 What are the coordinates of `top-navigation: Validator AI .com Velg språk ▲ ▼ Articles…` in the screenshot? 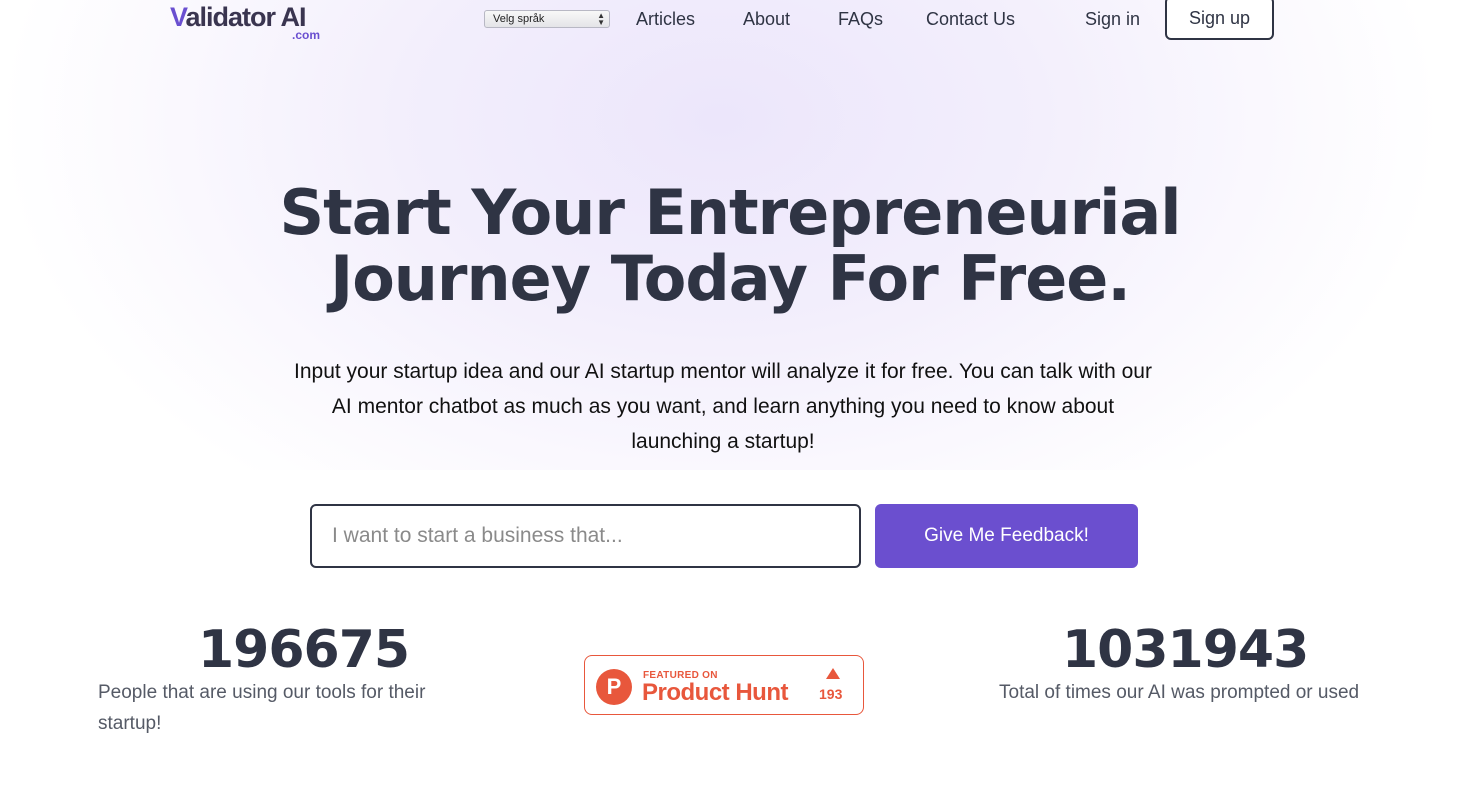 It's located at (730, 25).